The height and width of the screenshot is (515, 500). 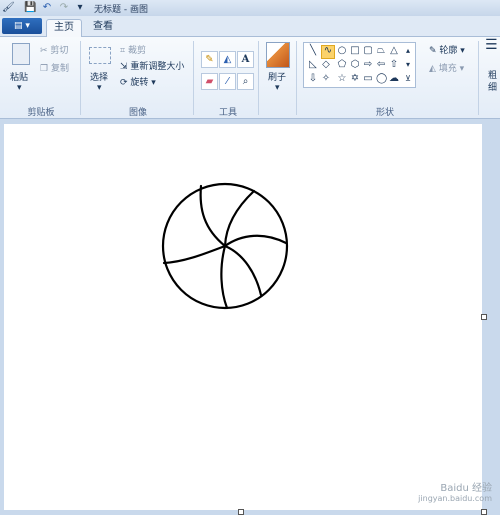 What do you see at coordinates (245, 59) in the screenshot?
I see `text-tool-icon: A` at bounding box center [245, 59].